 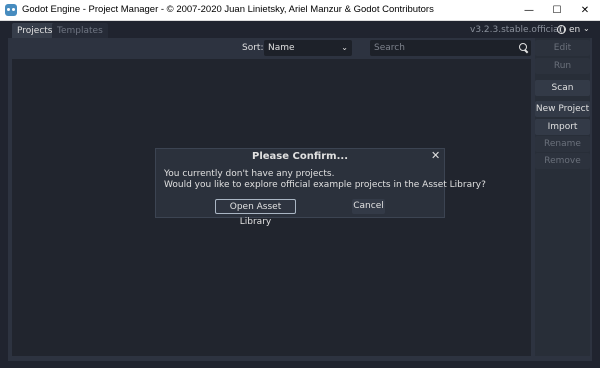 I want to click on run-button: Run, so click(x=562, y=66).